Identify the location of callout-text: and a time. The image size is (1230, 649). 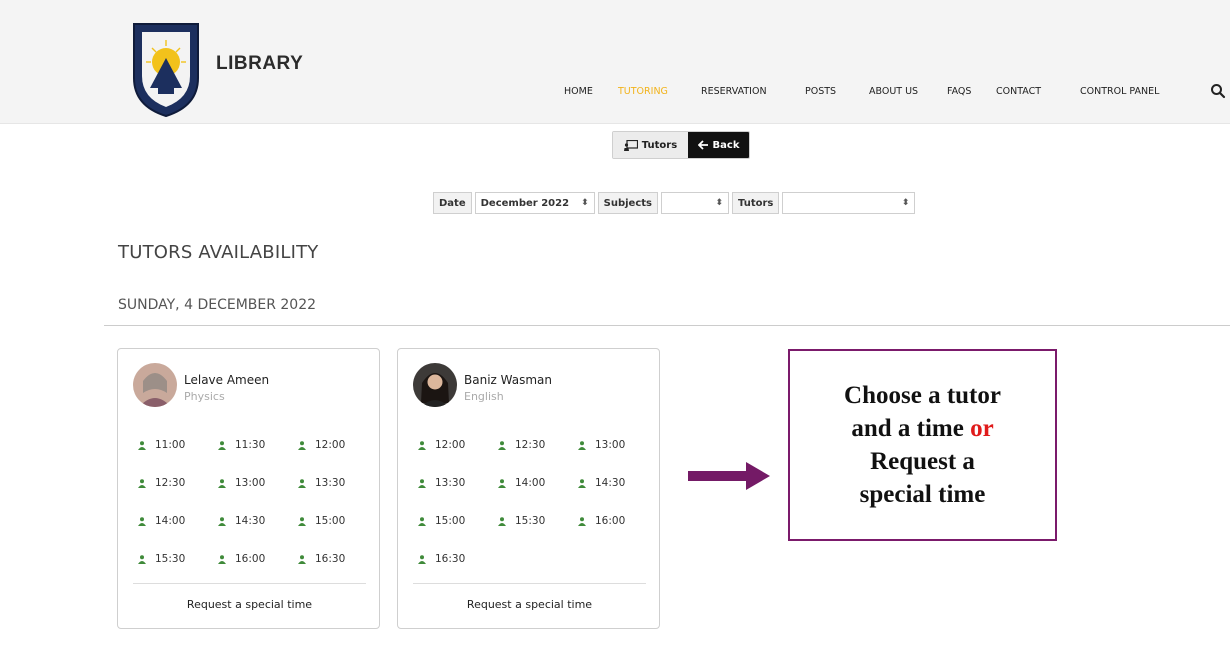
(911, 428).